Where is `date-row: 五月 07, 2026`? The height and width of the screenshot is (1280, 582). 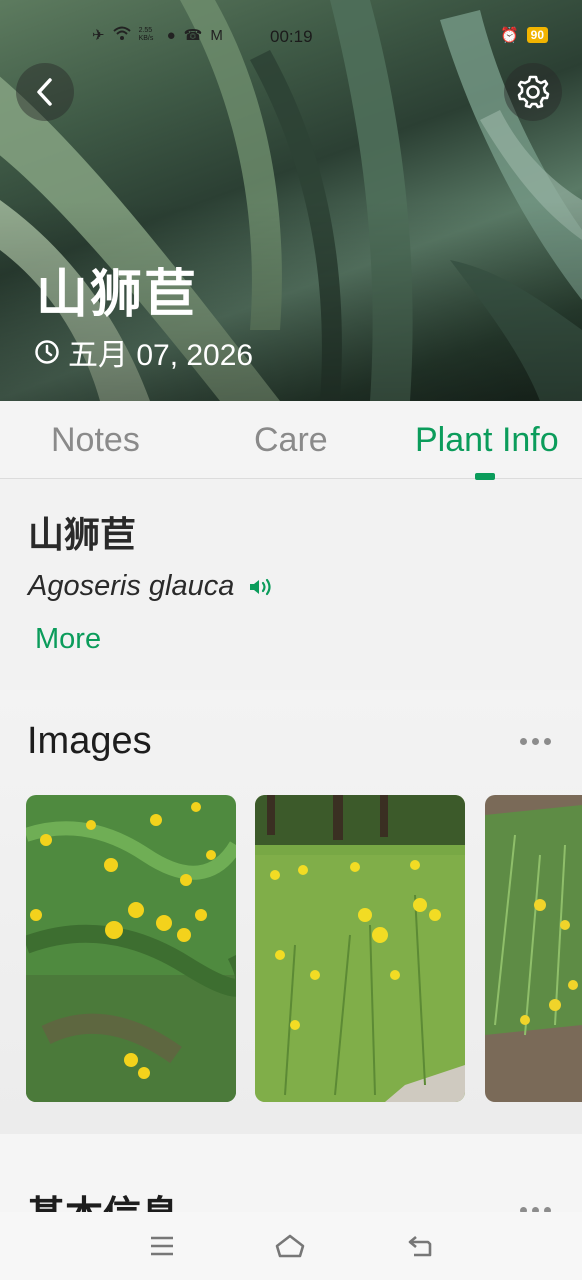 date-row: 五月 07, 2026 is located at coordinates (143, 352).